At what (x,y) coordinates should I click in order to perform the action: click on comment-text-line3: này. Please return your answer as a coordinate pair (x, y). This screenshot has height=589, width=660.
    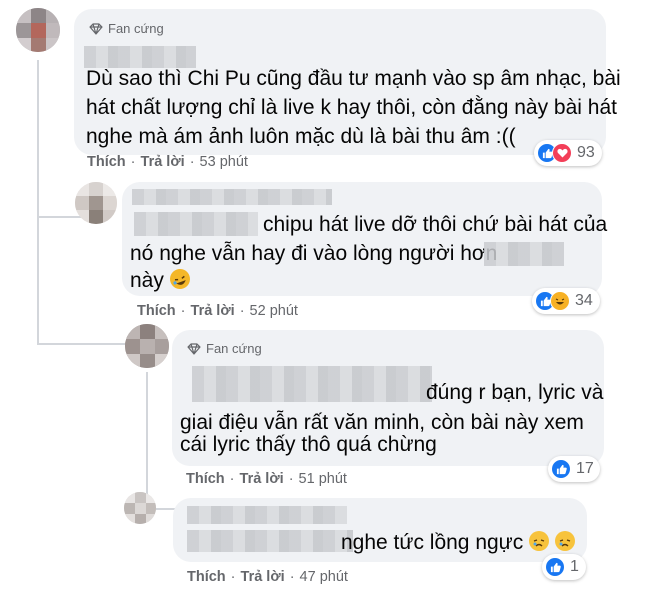
    Looking at the image, I should click on (161, 281).